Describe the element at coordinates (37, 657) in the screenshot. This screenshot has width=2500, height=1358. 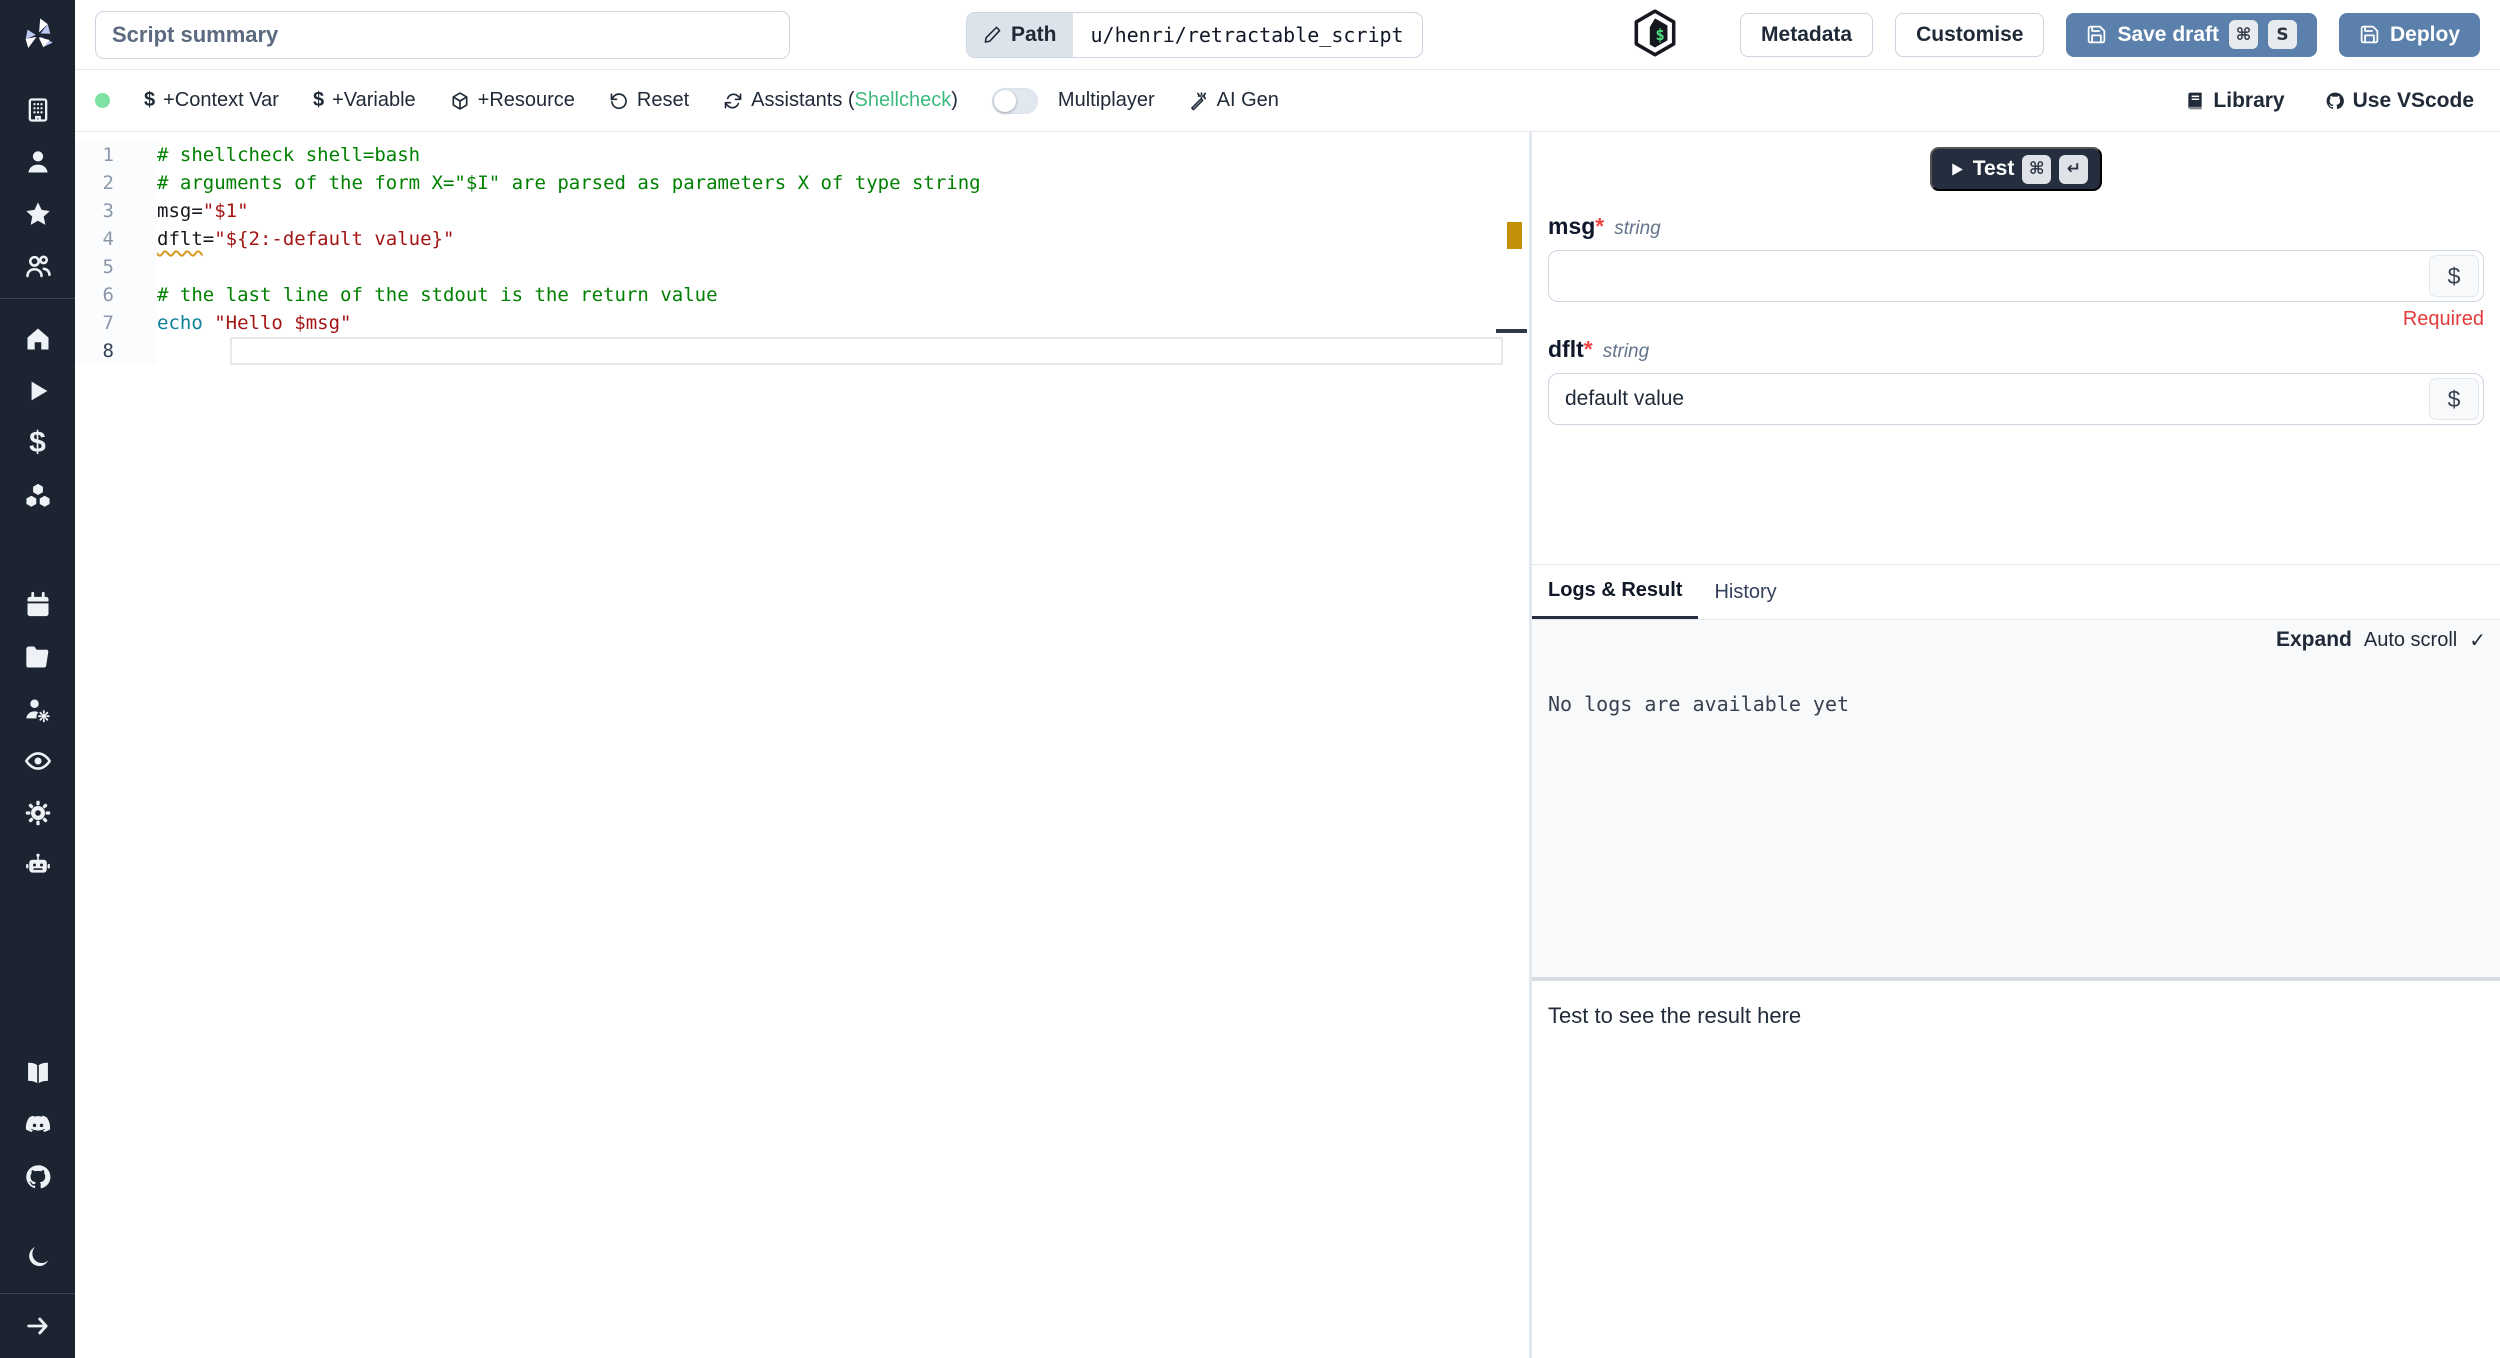
I see `sidebar-item-folders` at that location.